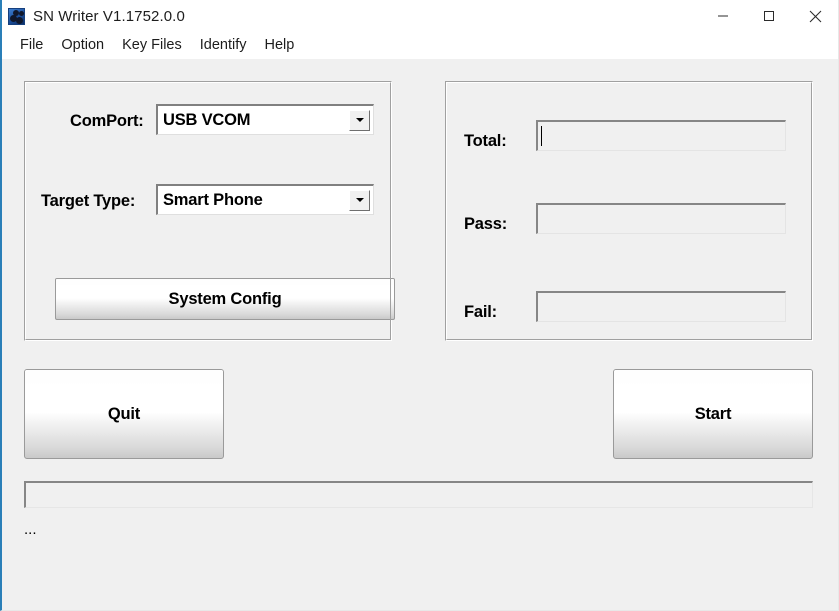 This screenshot has height=611, width=839. I want to click on text-caret, so click(541, 136).